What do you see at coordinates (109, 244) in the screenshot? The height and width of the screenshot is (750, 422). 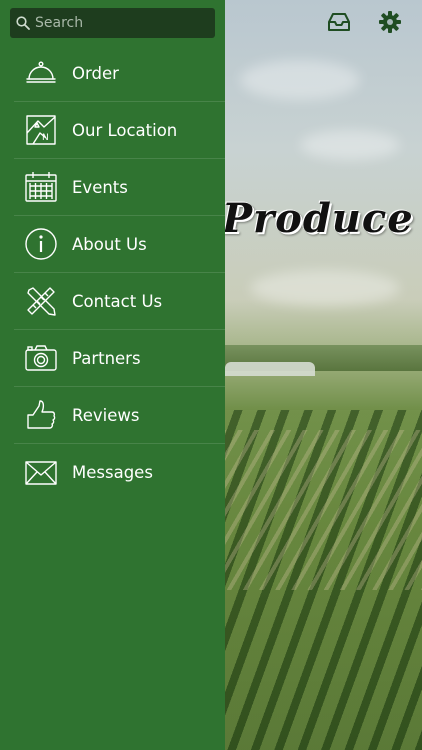 I see `menu-item-label: About Us` at bounding box center [109, 244].